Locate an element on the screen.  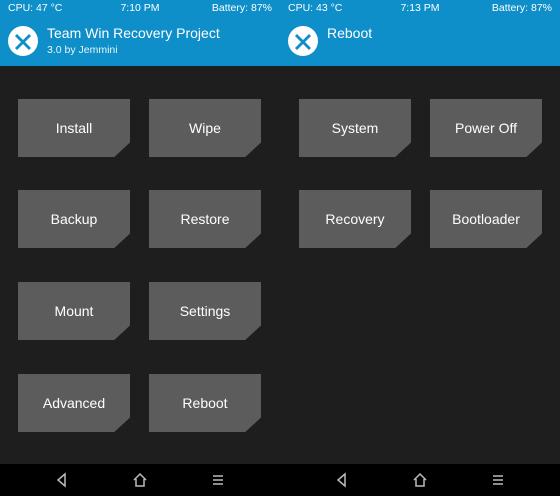
header-title: Reboot is located at coordinates (350, 33).